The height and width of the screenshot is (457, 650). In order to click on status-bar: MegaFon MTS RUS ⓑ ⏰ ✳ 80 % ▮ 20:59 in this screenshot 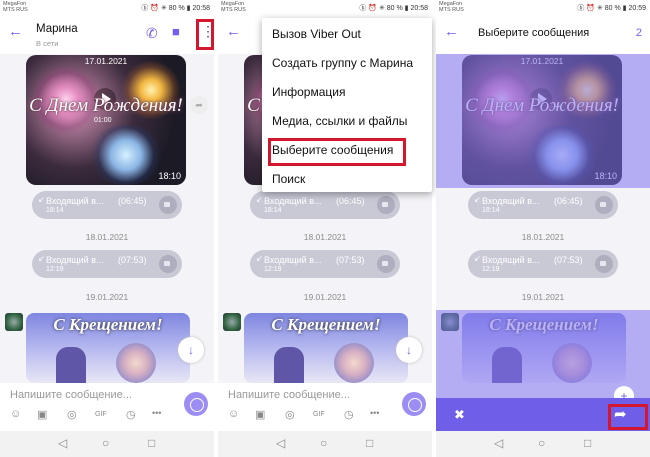, I will do `click(543, 7)`.